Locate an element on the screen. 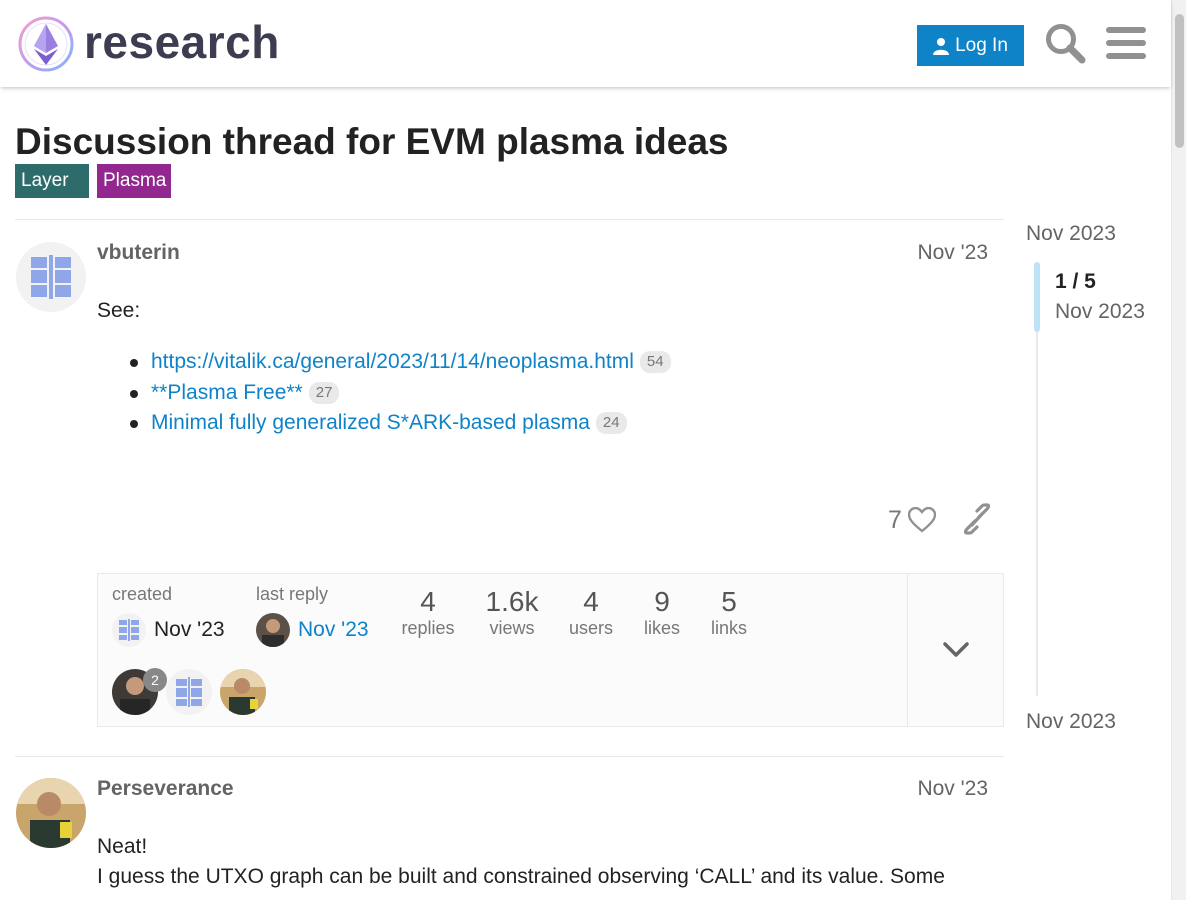  avatar-vbuterin is located at coordinates (51, 277).